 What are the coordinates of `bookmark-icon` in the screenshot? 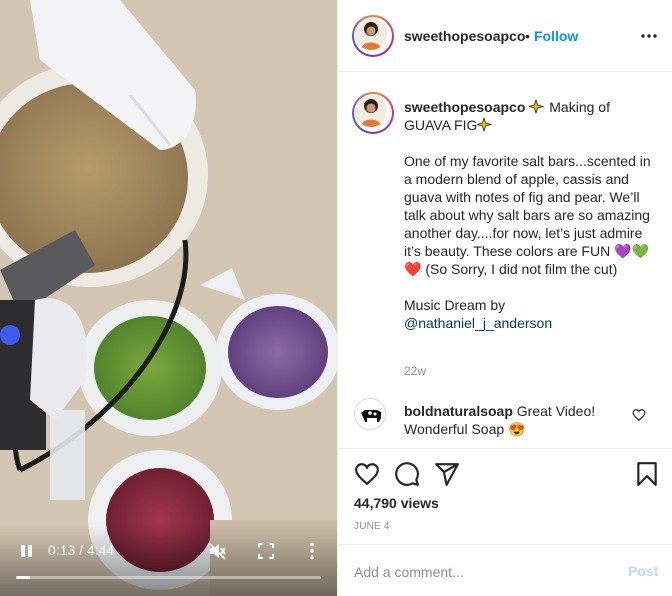 It's located at (647, 474).